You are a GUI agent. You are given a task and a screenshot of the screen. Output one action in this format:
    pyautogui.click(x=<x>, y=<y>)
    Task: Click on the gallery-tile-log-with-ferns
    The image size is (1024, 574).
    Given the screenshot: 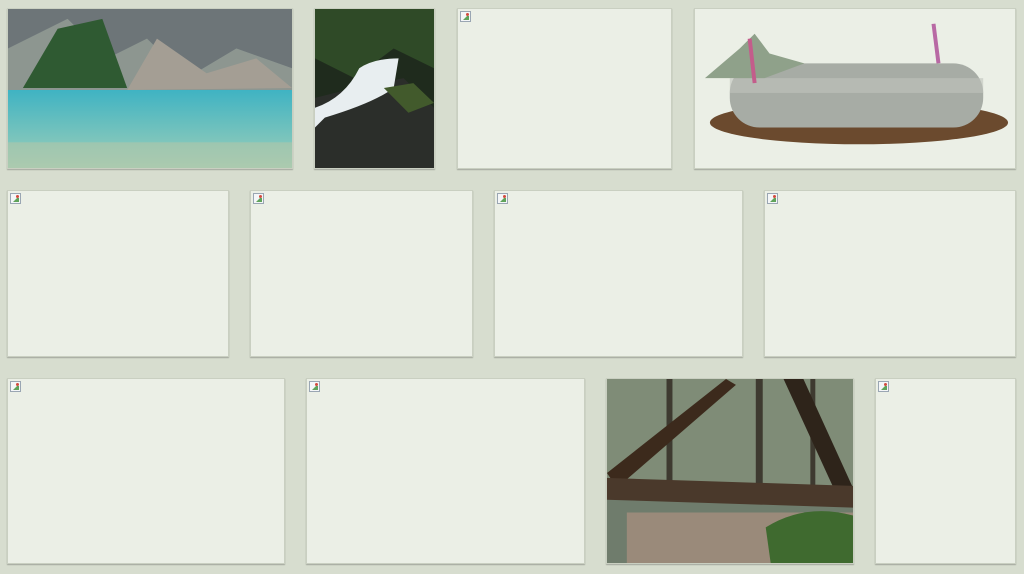 What is the action you would take?
    pyautogui.click(x=855, y=88)
    